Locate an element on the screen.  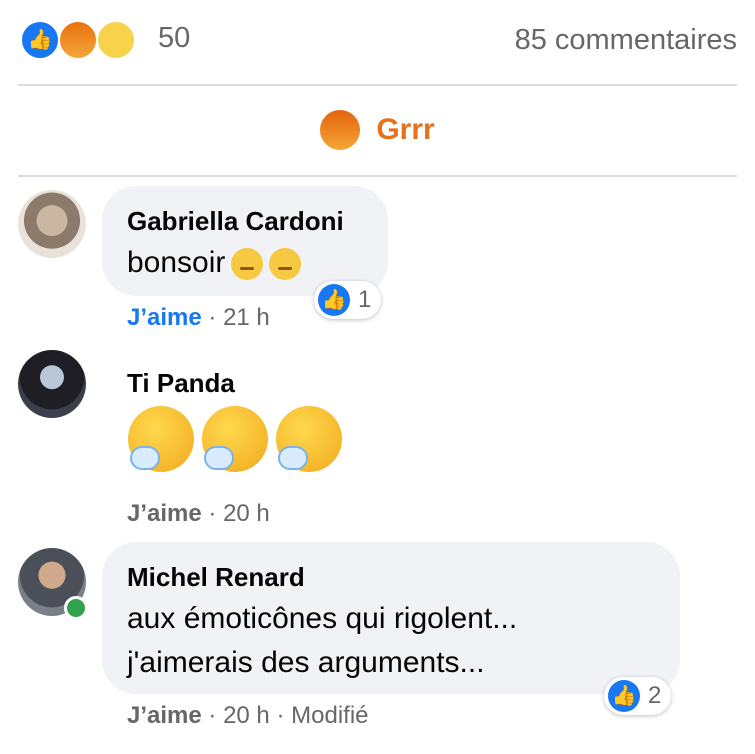
sad-icon is located at coordinates (116, 40).